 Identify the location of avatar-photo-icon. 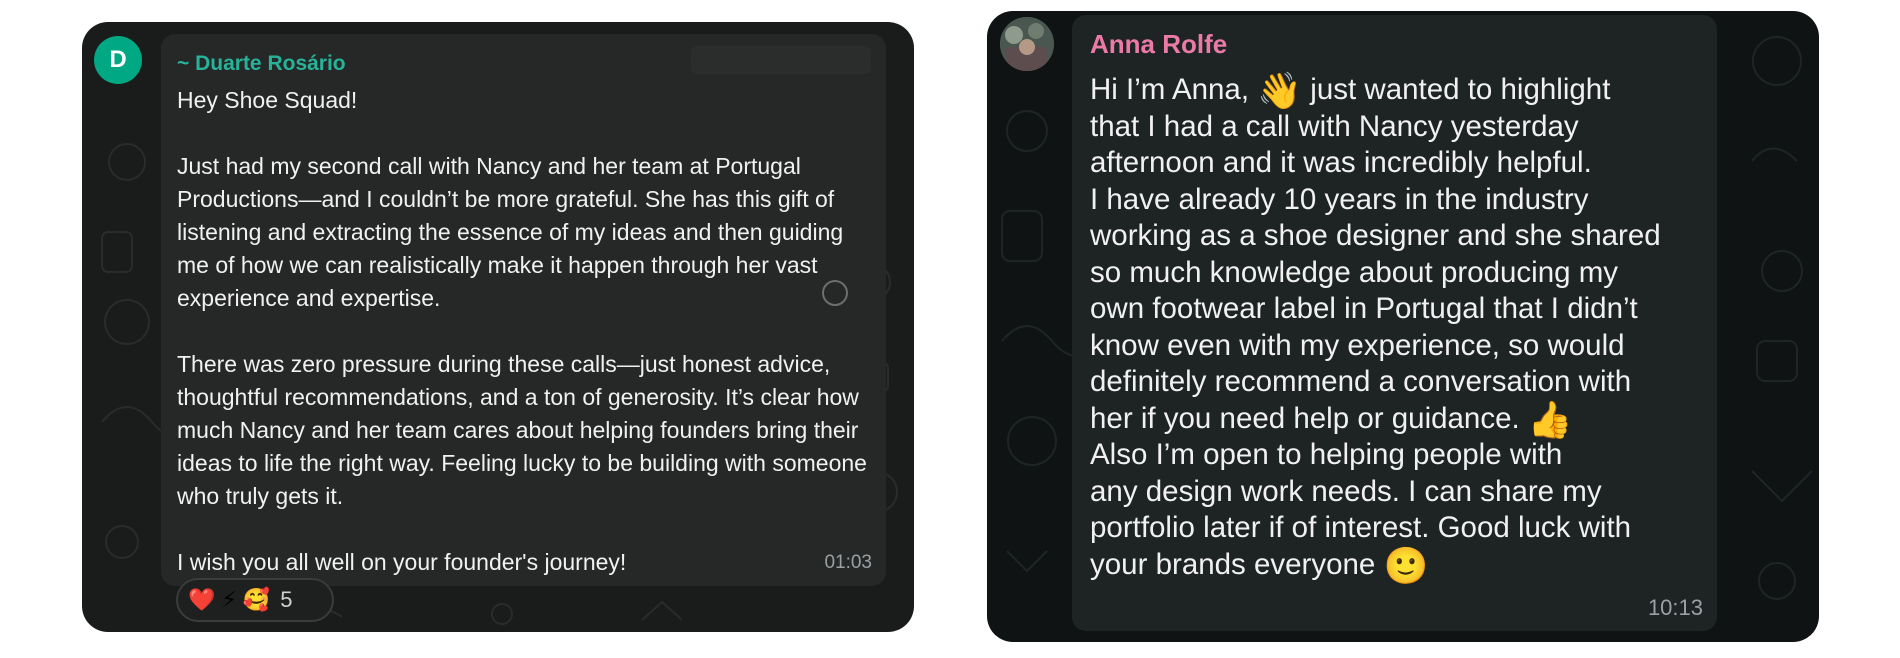
(1027, 44).